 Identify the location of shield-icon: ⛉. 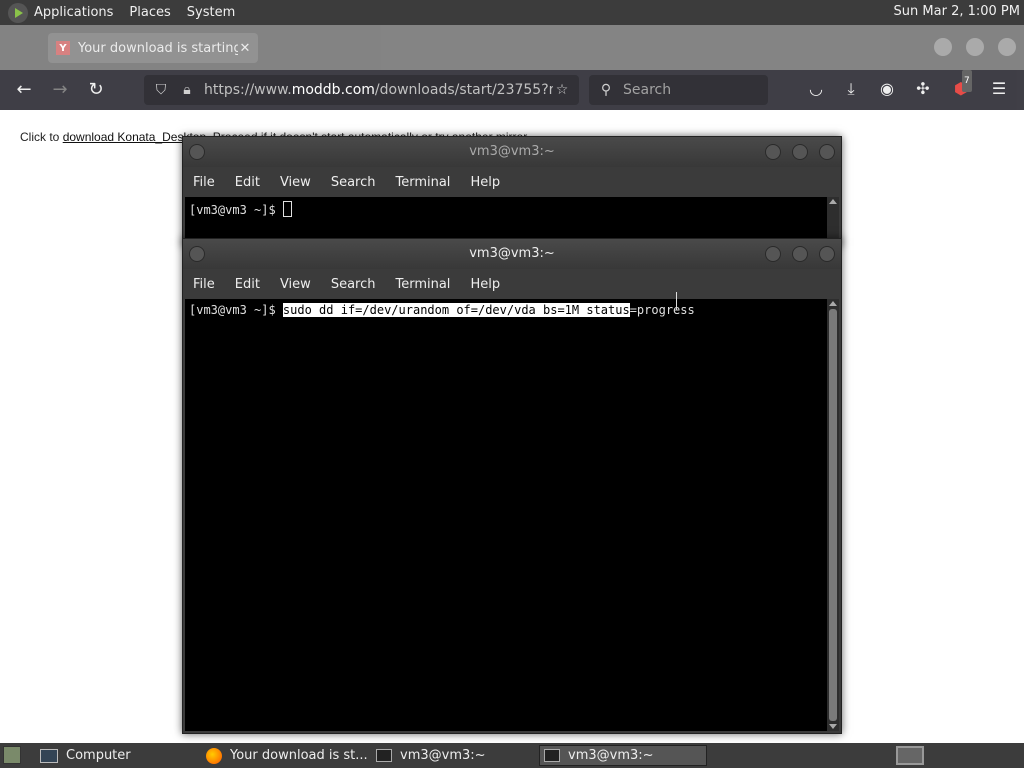
(161, 90).